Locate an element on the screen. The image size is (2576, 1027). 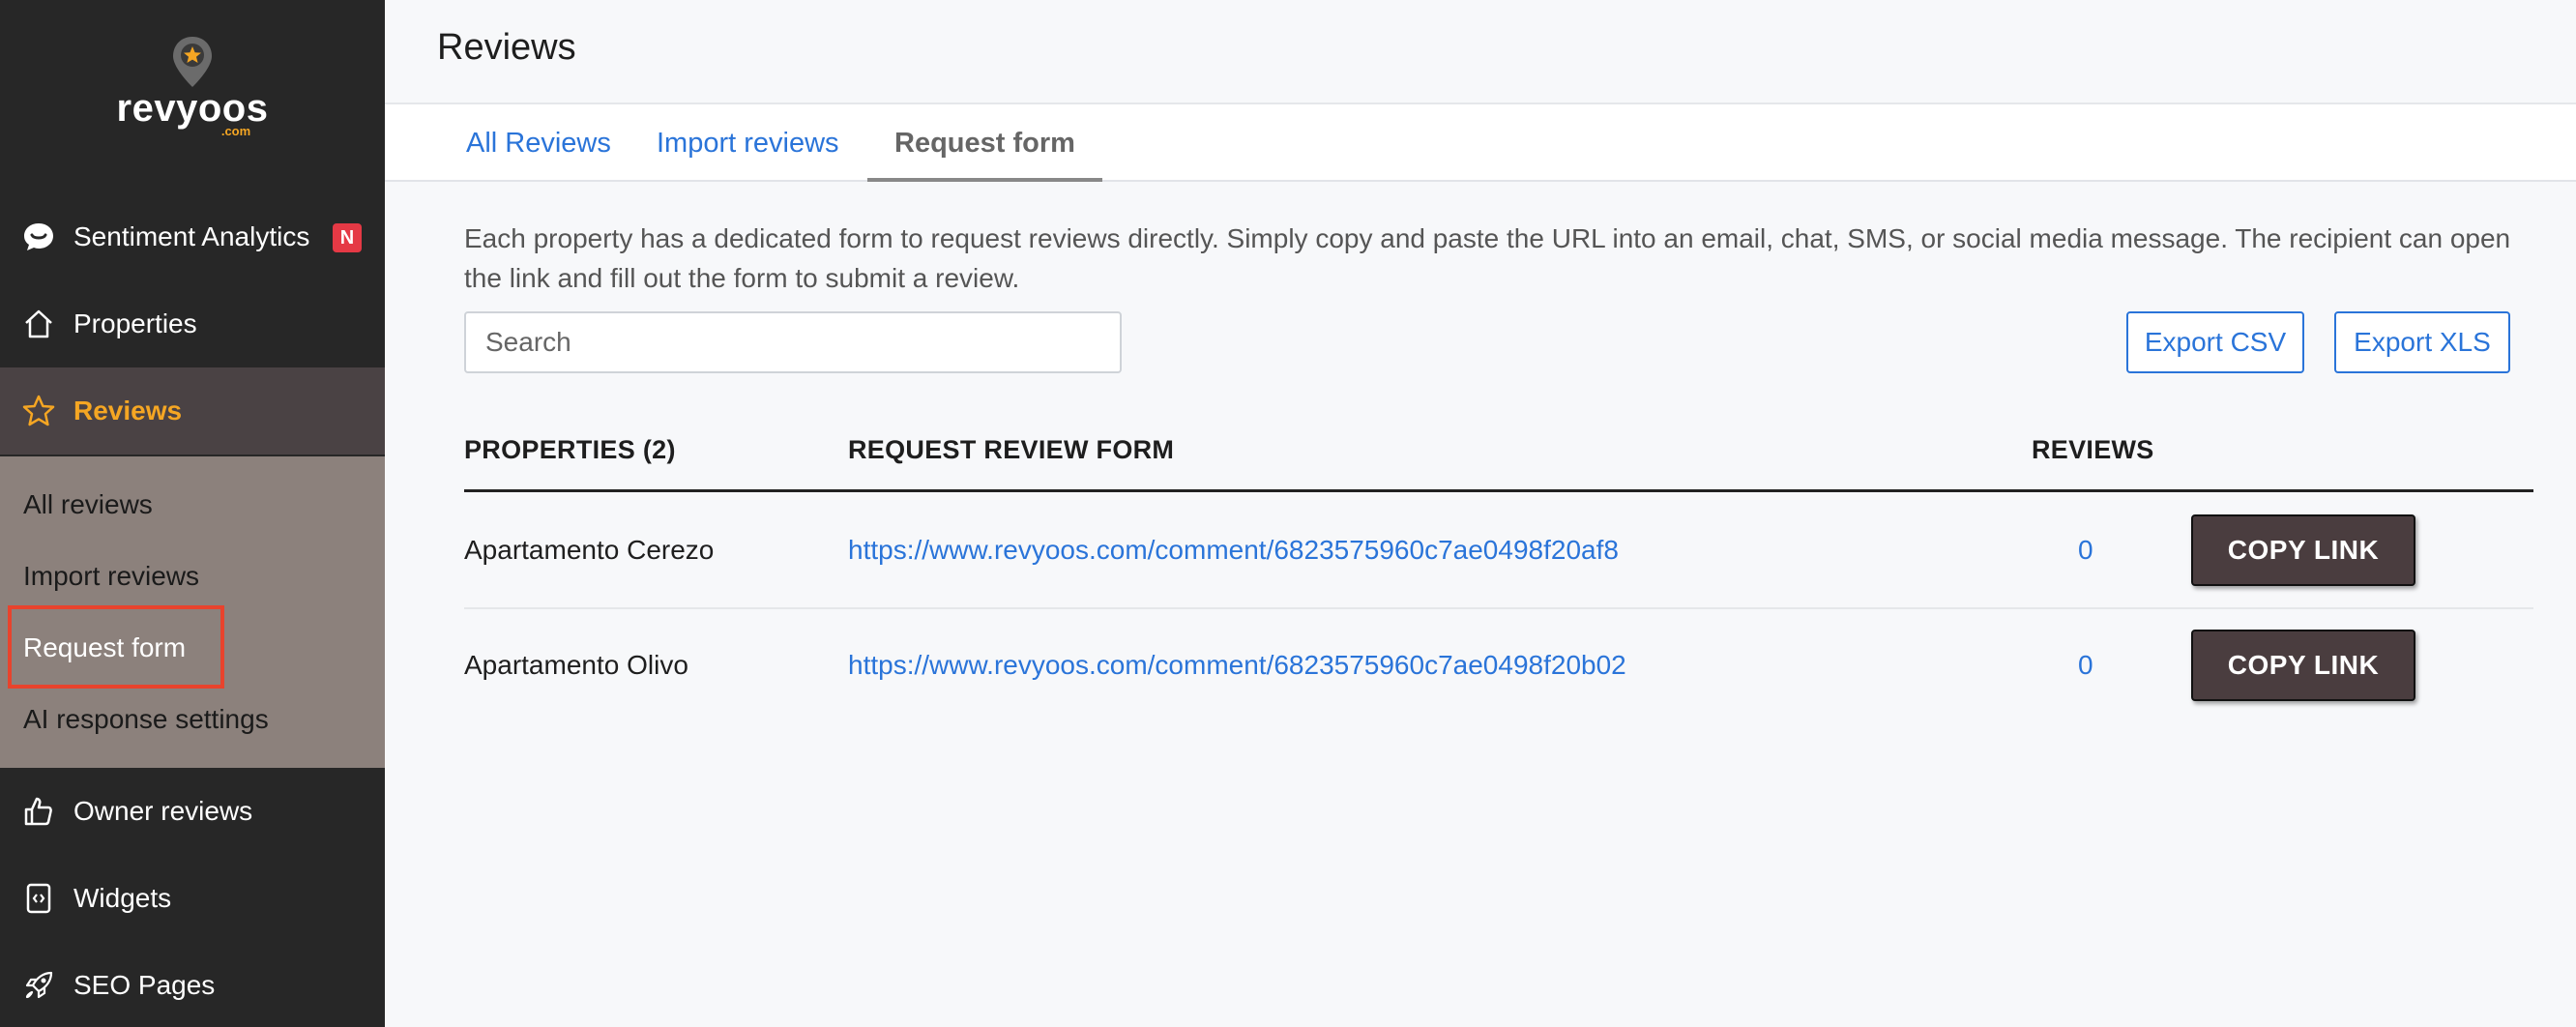
tab-all-reviews: All Reviews is located at coordinates (538, 143).